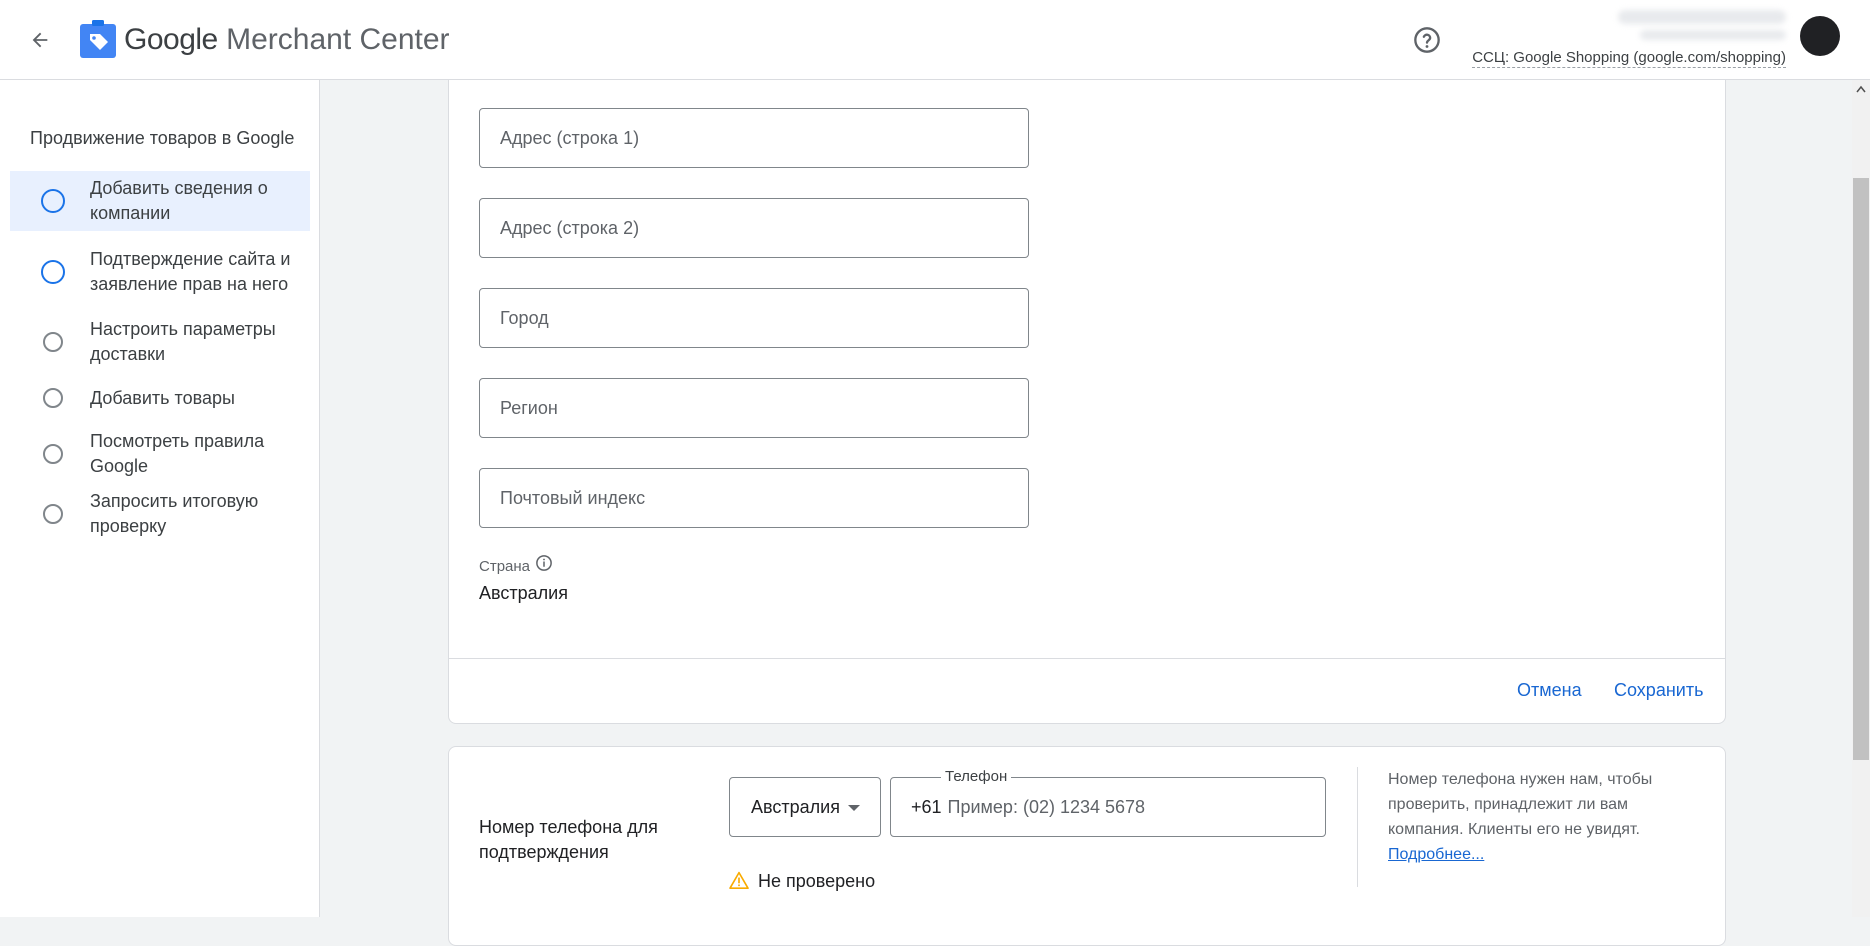  What do you see at coordinates (98, 39) in the screenshot?
I see `merchant-center-logo` at bounding box center [98, 39].